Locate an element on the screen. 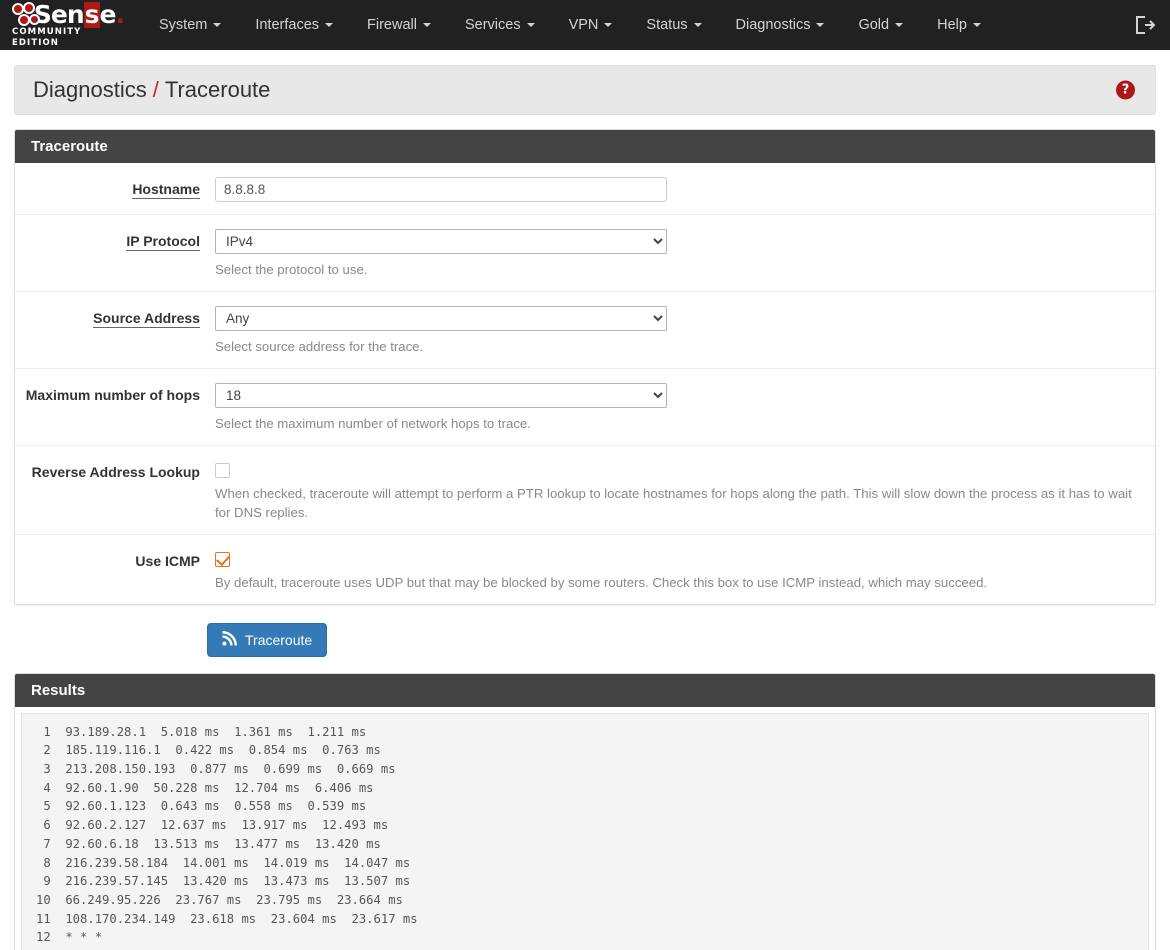  traceroute-submit-button: Traceroute is located at coordinates (267, 639).